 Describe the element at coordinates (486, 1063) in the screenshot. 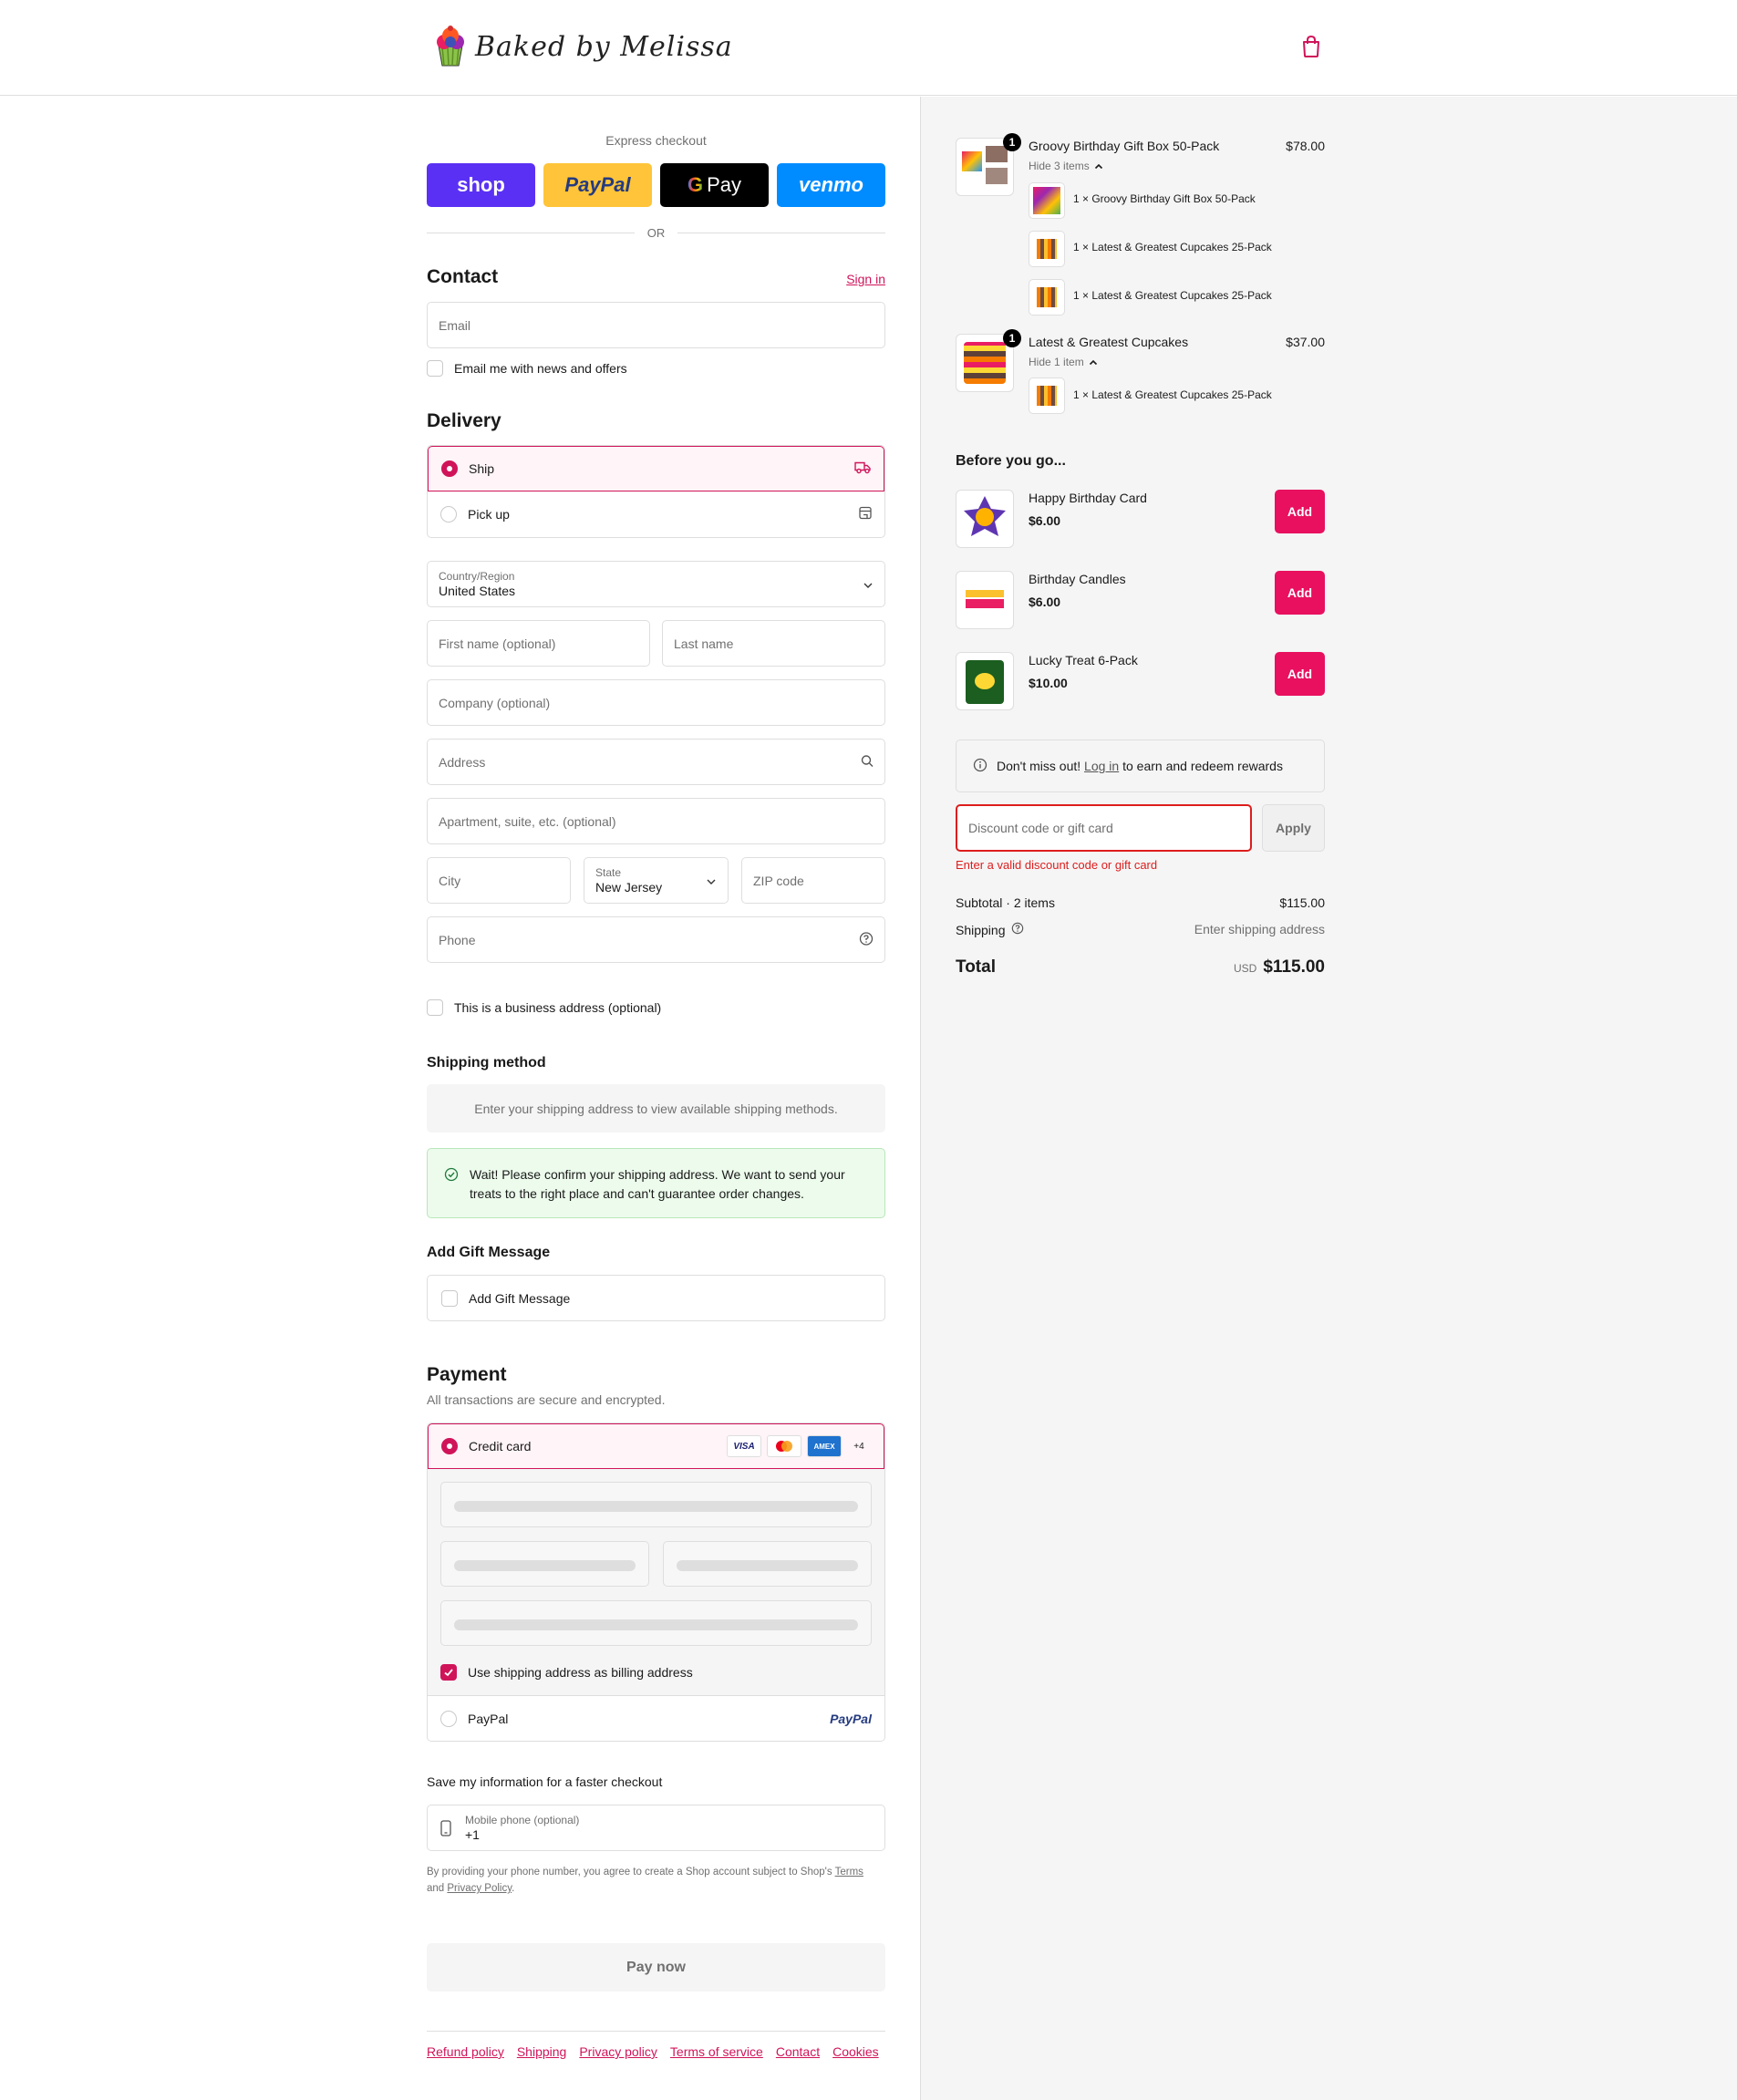

I see `shipping-method-heading: Shipping method` at that location.